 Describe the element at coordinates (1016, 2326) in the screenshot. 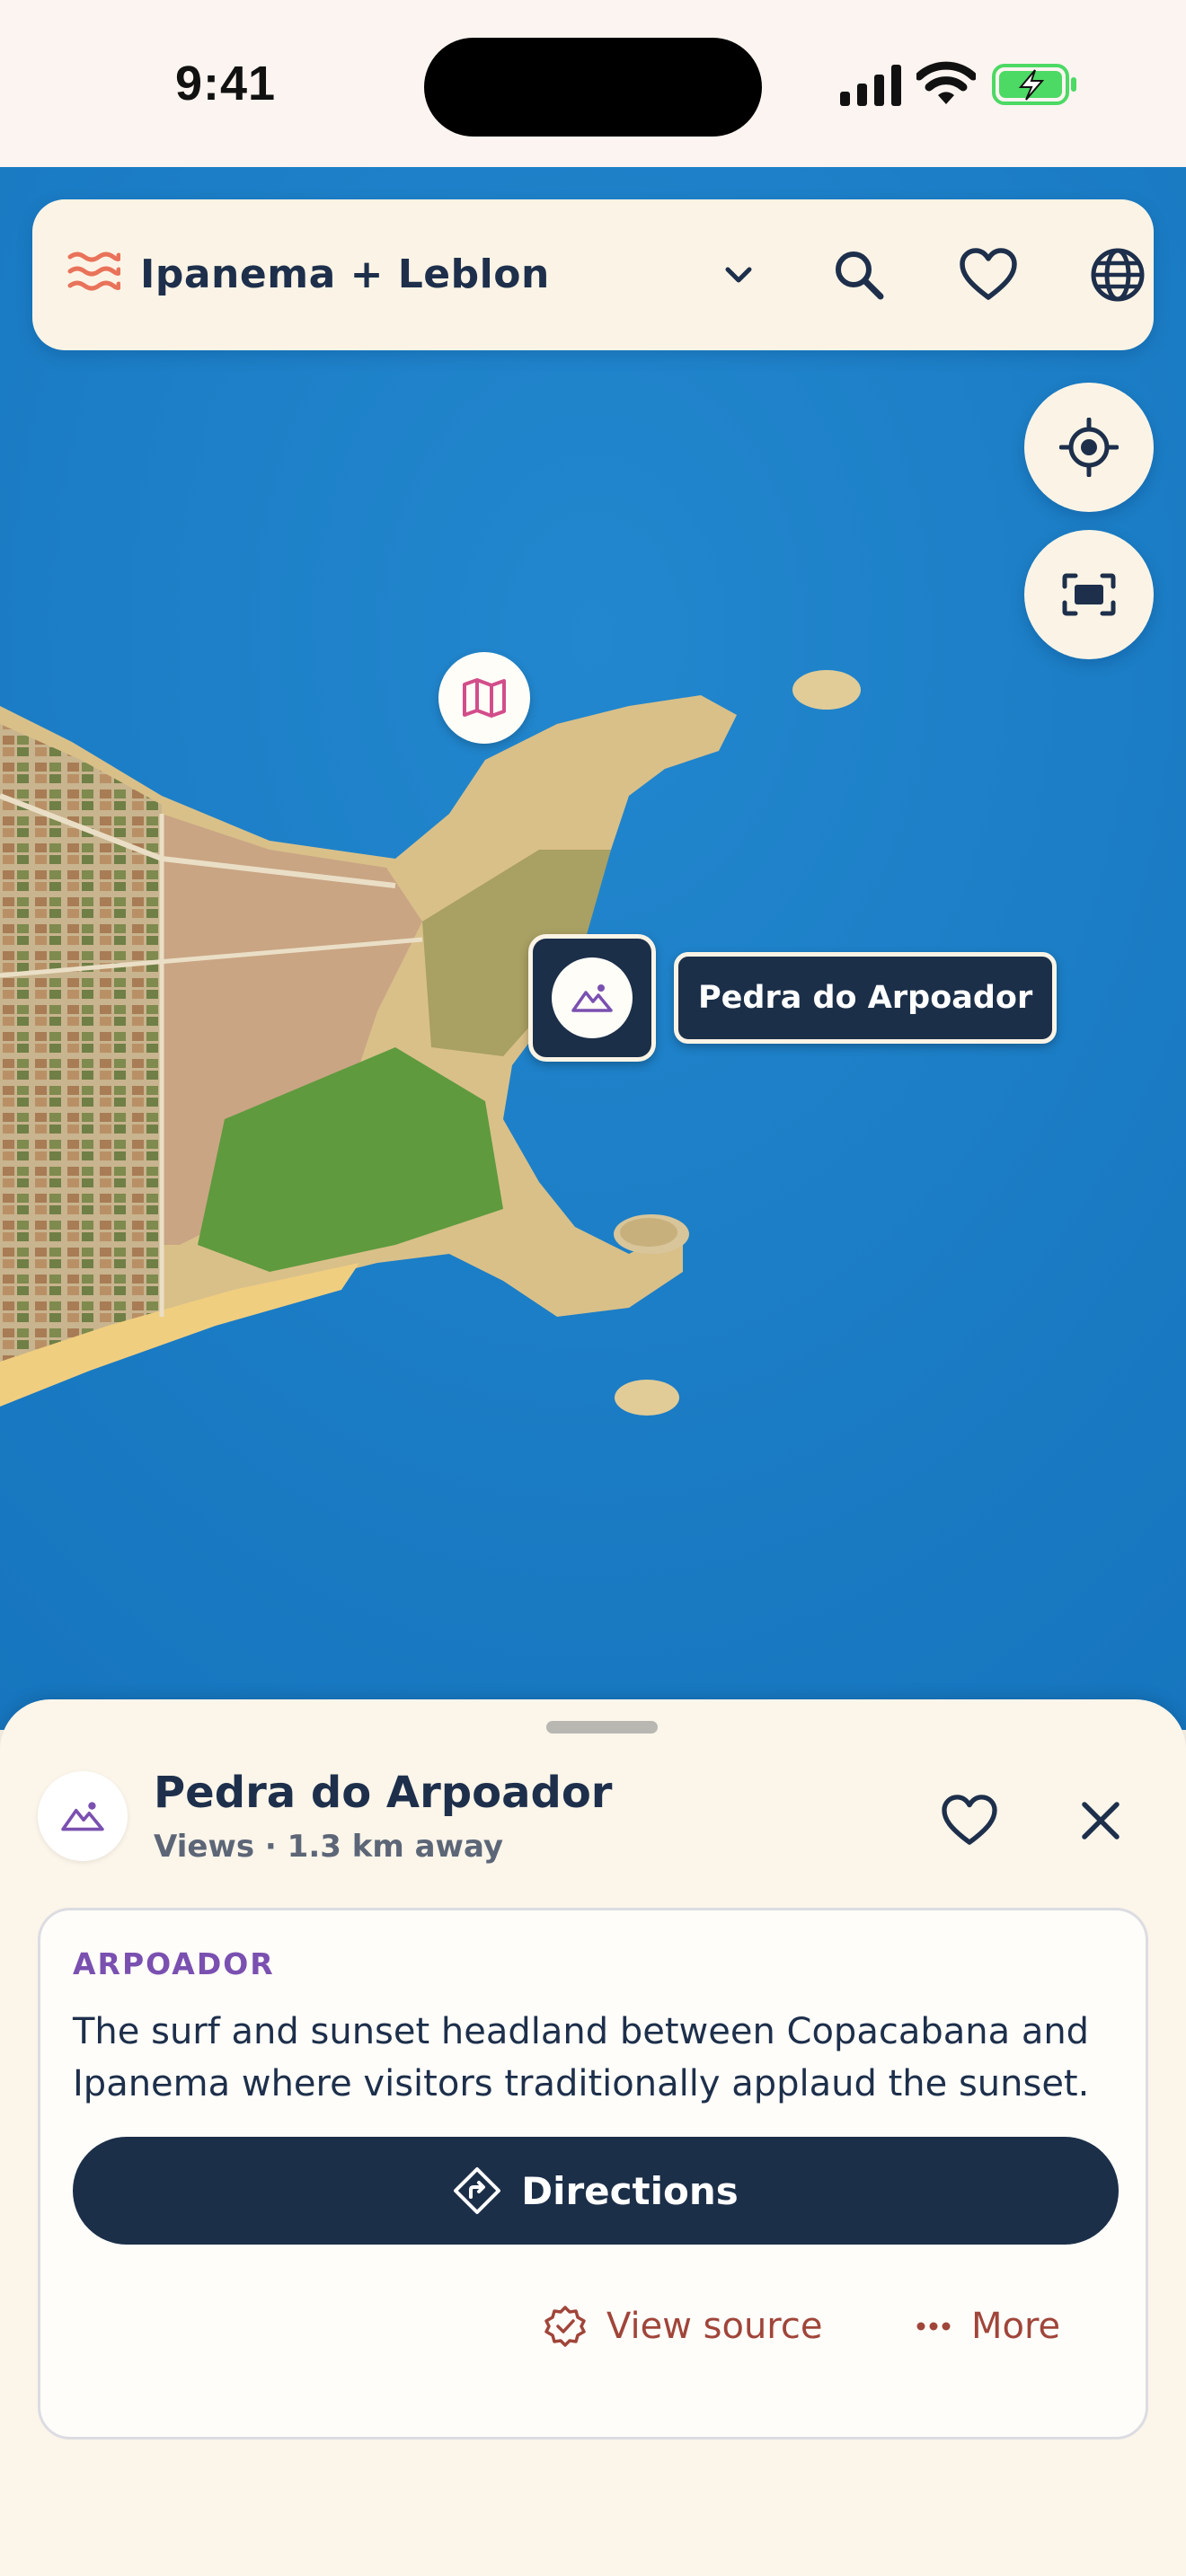

I see `more-label: More` at that location.